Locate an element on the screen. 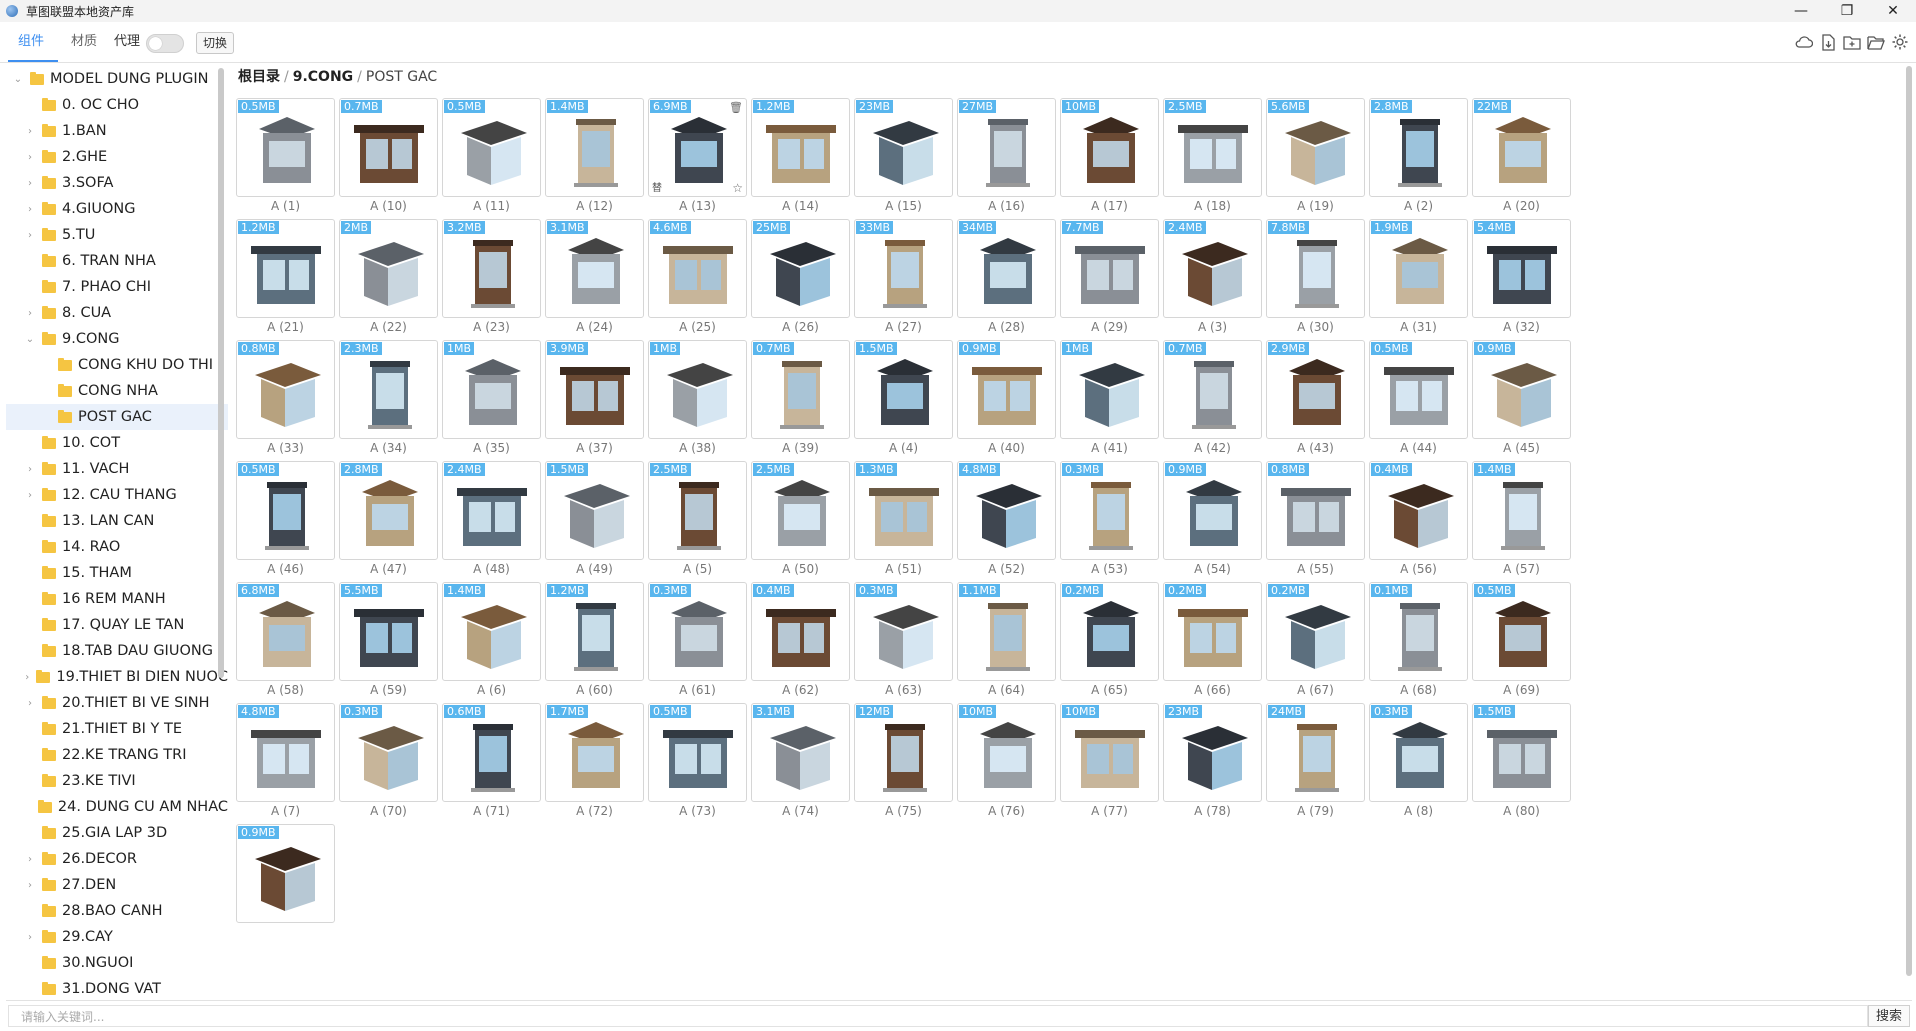 This screenshot has height=1031, width=1916. asset-card: 2.9MB A (43) is located at coordinates (1315, 400).